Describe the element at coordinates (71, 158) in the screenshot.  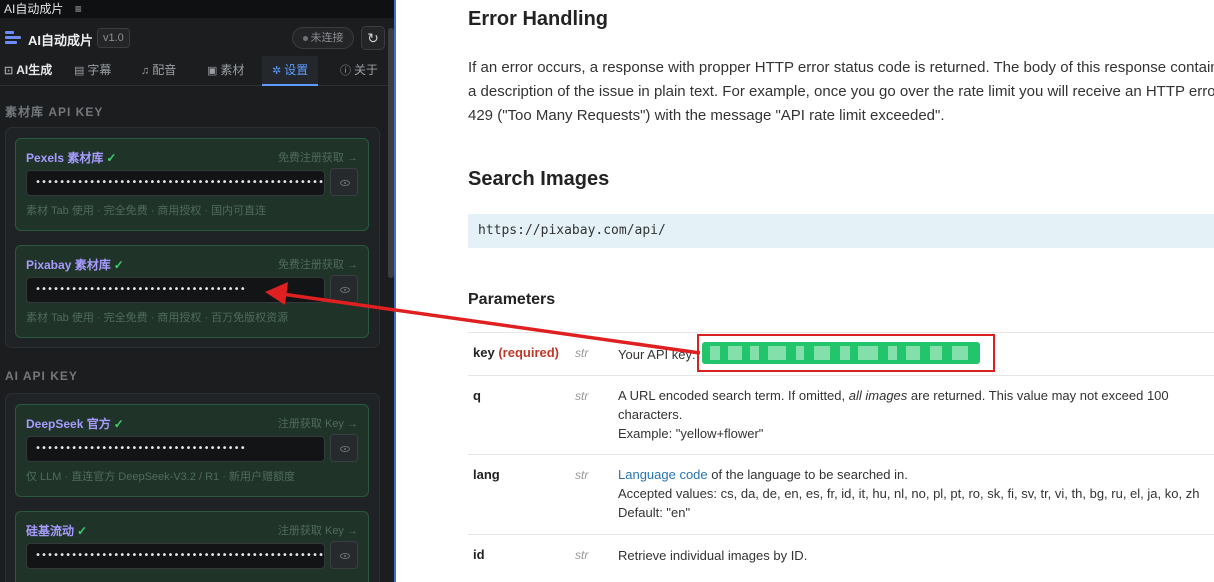
I see `card-title: Pexels 素材库 ✓` at that location.